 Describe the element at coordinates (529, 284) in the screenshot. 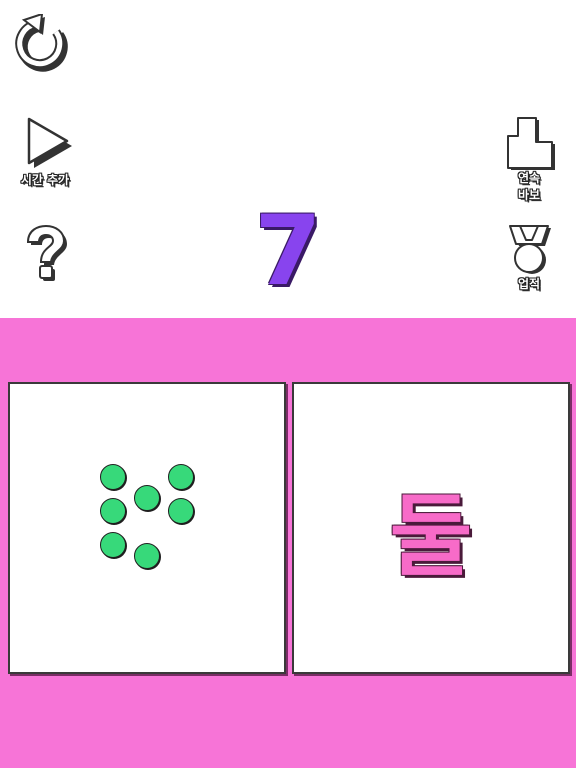

I see `achievements-label: 업적` at that location.